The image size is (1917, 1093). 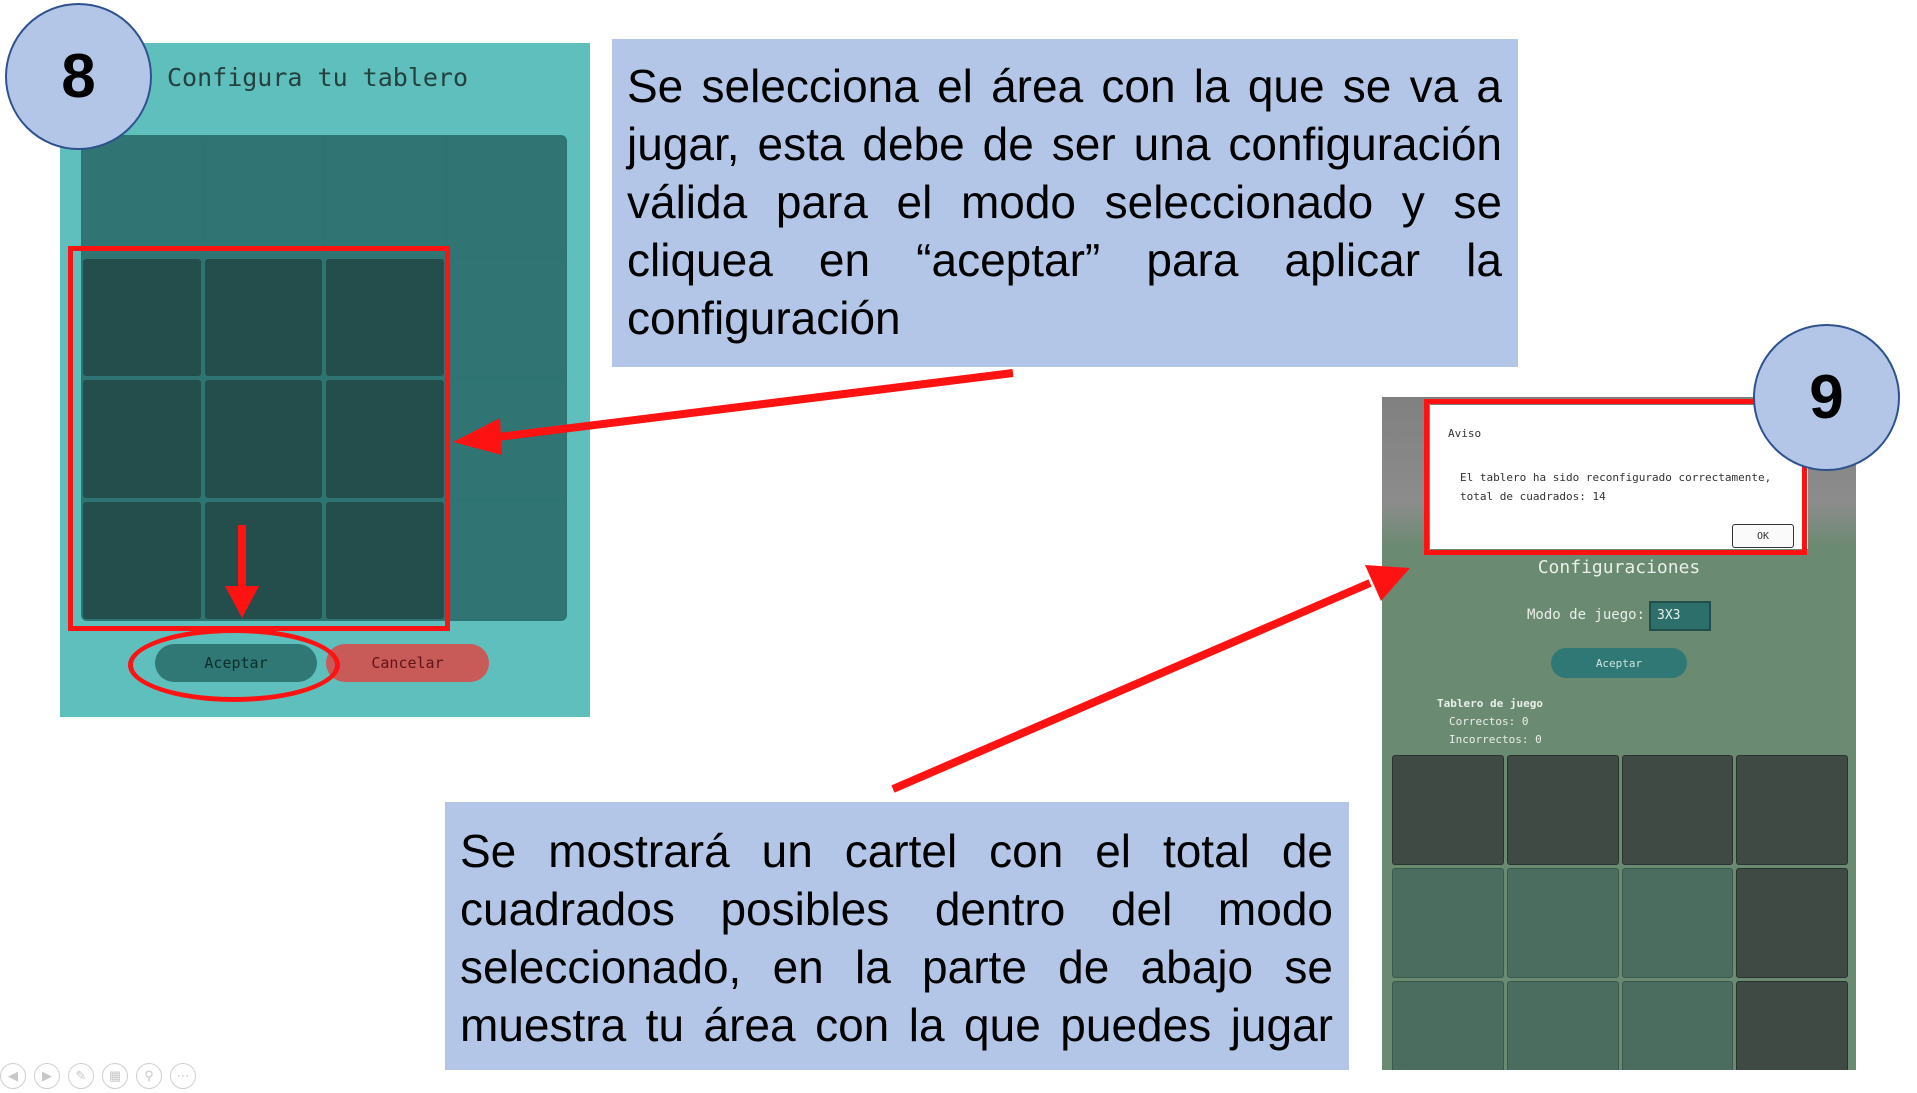 What do you see at coordinates (183, 1076) in the screenshot?
I see `more-icon: ⋯` at bounding box center [183, 1076].